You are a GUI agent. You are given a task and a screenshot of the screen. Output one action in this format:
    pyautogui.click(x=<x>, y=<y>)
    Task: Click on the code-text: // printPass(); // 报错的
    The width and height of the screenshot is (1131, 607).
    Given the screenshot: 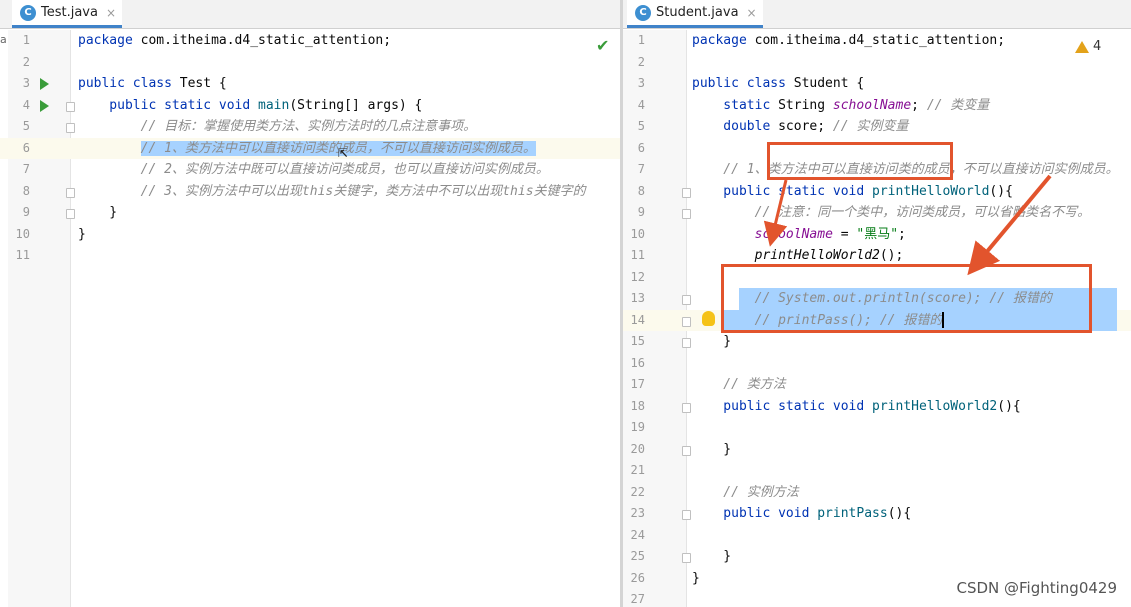 What is the action you would take?
    pyautogui.click(x=818, y=321)
    